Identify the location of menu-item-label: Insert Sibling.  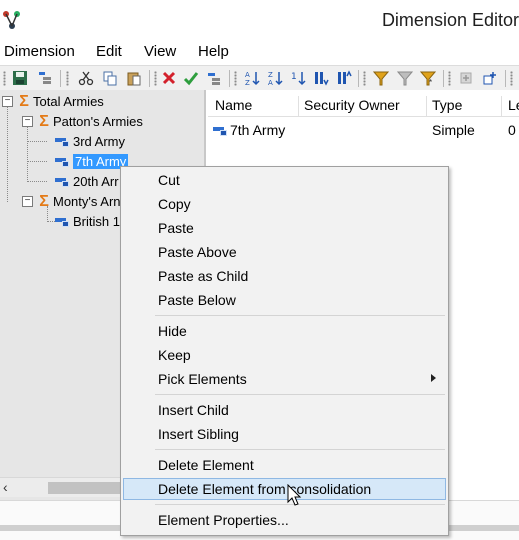
(198, 434).